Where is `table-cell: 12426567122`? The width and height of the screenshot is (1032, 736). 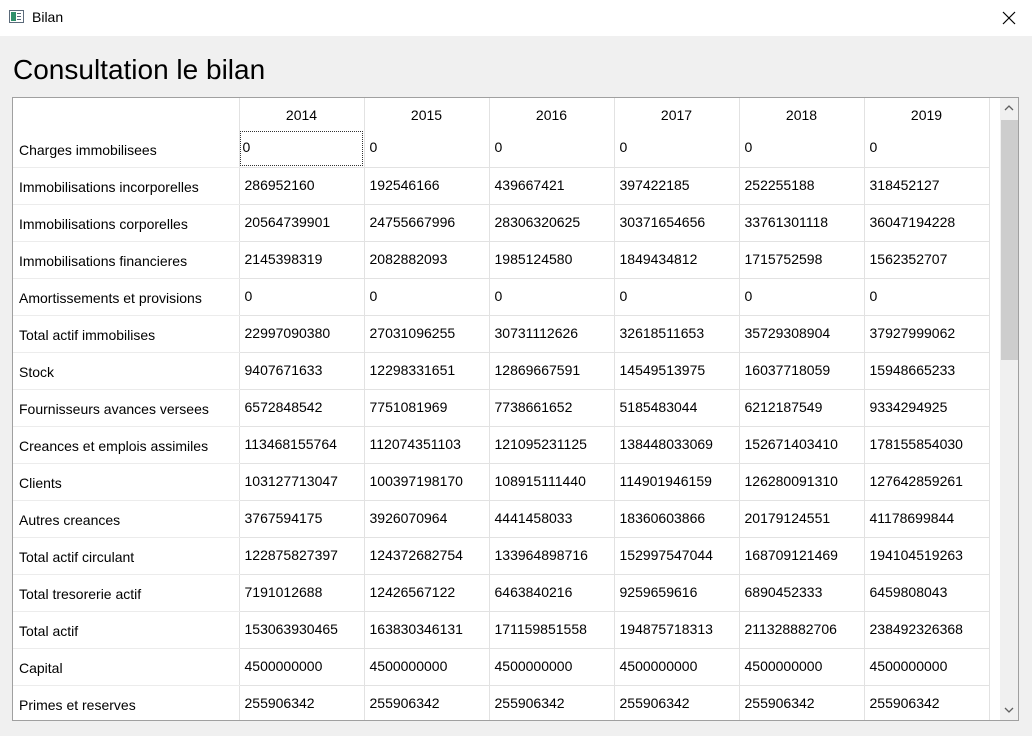
table-cell: 12426567122 is located at coordinates (427, 593).